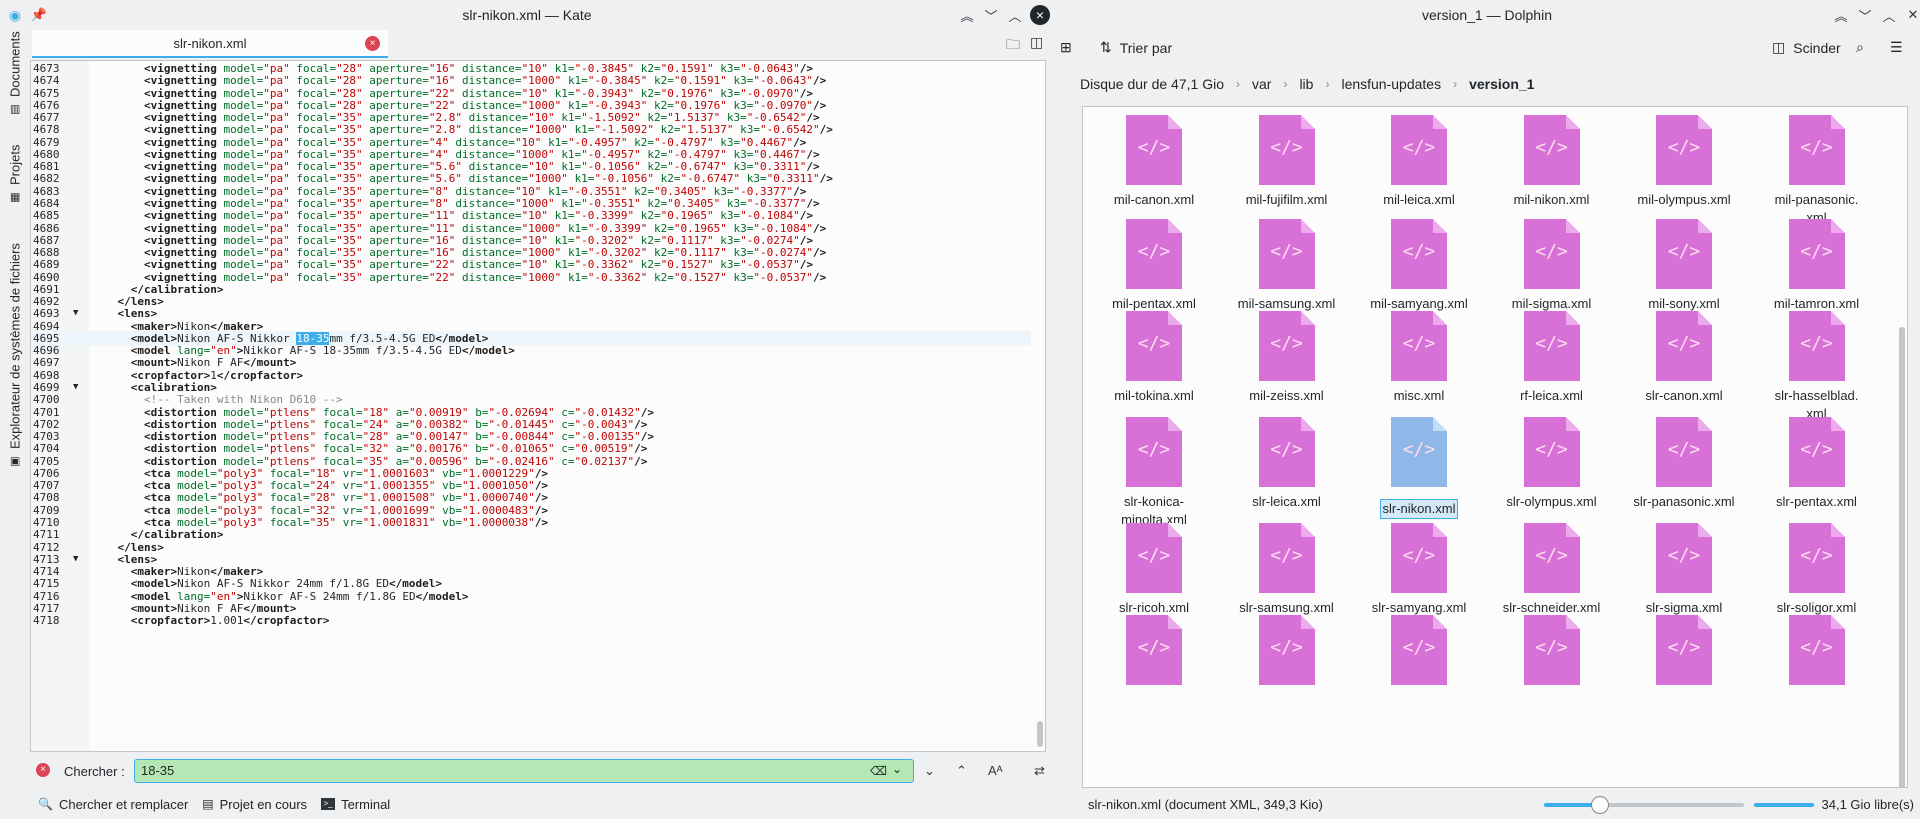 The width and height of the screenshot is (1920, 819). Describe the element at coordinates (995, 770) in the screenshot. I see `search-options-icon: Aᴬ` at that location.